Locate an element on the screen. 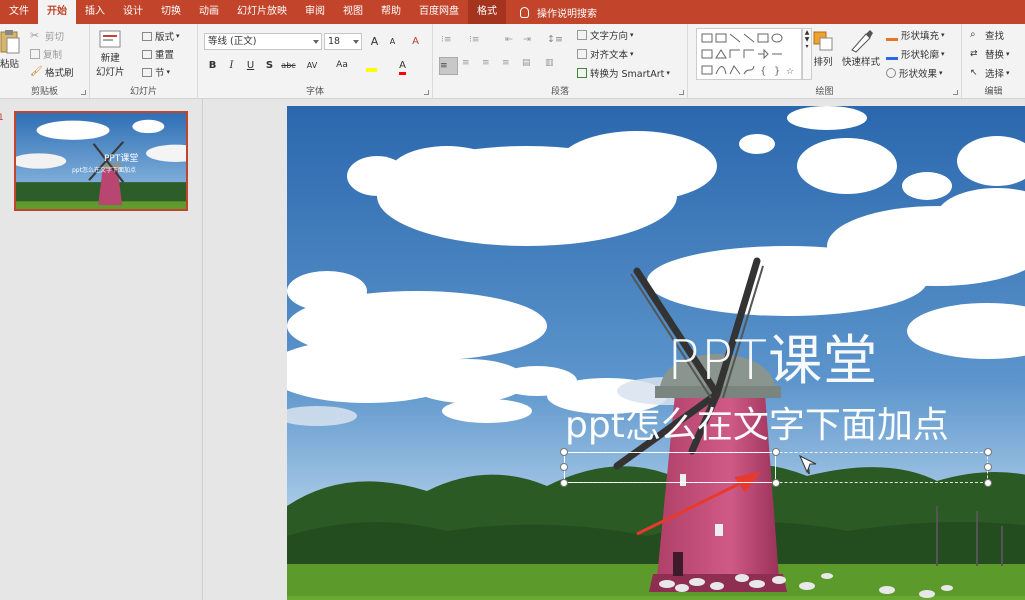  tab-design: 设计 is located at coordinates (133, 12).